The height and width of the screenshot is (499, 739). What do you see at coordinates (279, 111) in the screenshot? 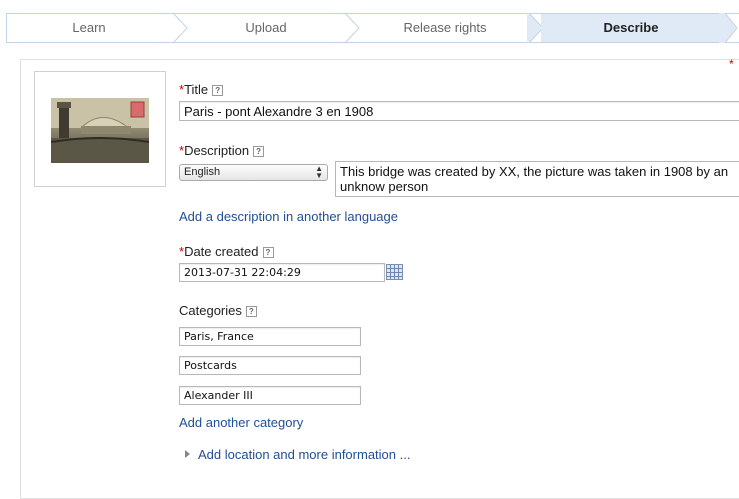
I see `title-input-value: Paris - pont Alexandre 3 en 1908` at bounding box center [279, 111].